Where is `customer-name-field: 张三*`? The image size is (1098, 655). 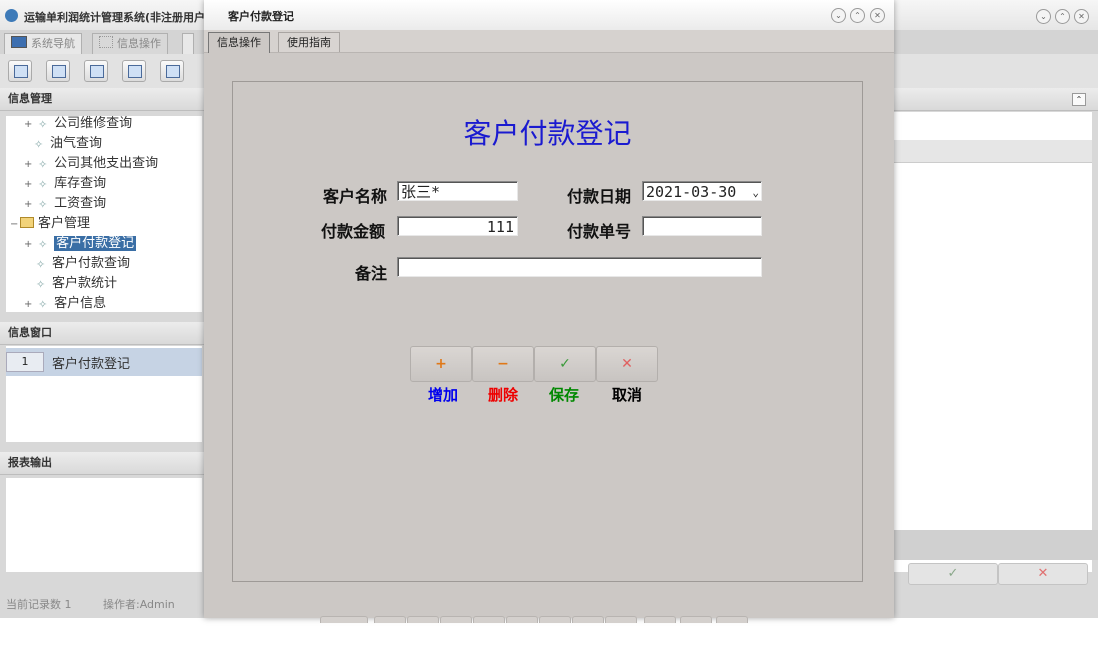
customer-name-field: 张三* is located at coordinates (457, 191).